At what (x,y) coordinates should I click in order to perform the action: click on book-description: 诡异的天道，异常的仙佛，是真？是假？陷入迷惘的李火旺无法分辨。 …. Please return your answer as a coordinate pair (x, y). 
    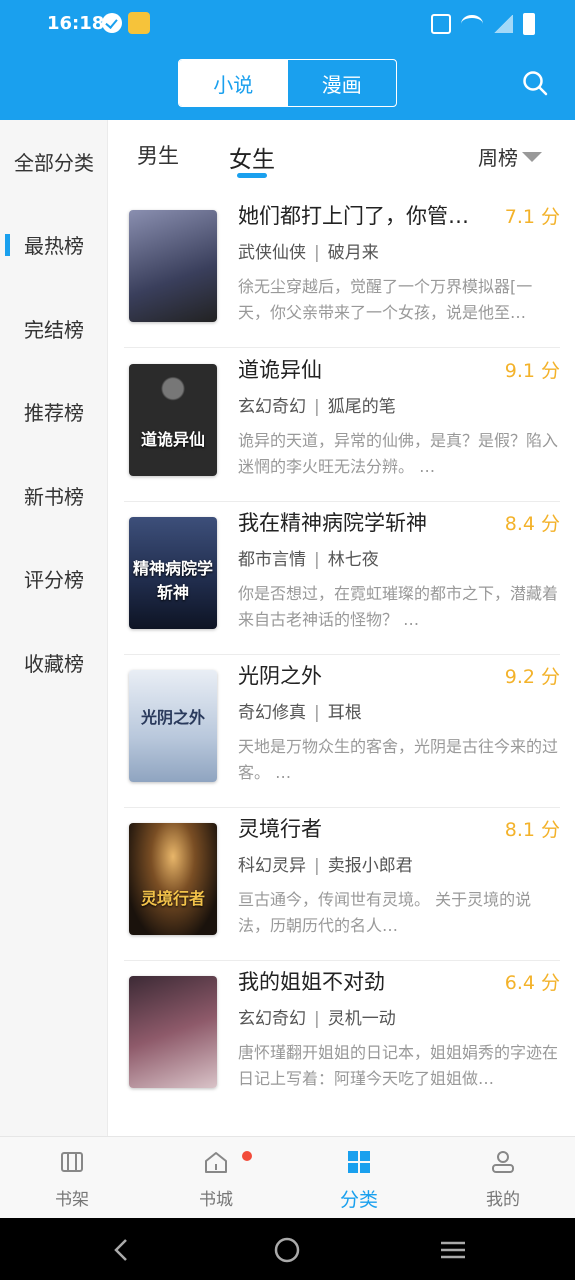
    Looking at the image, I should click on (398, 453).